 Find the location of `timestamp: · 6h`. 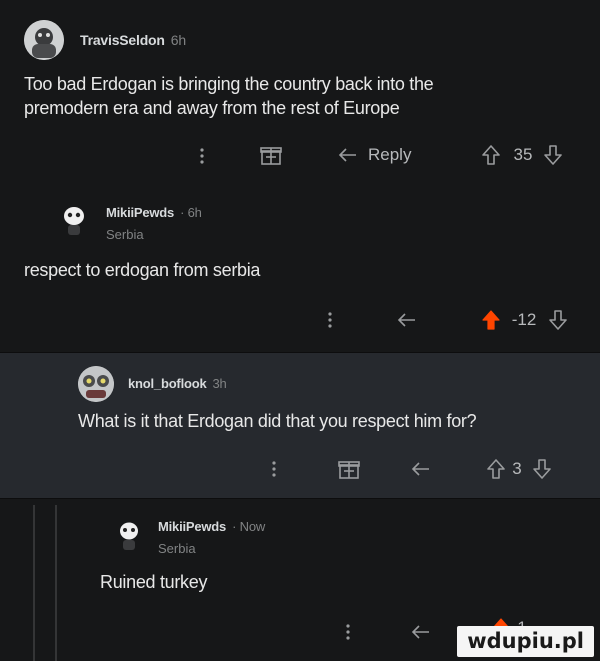

timestamp: · 6h is located at coordinates (191, 212).